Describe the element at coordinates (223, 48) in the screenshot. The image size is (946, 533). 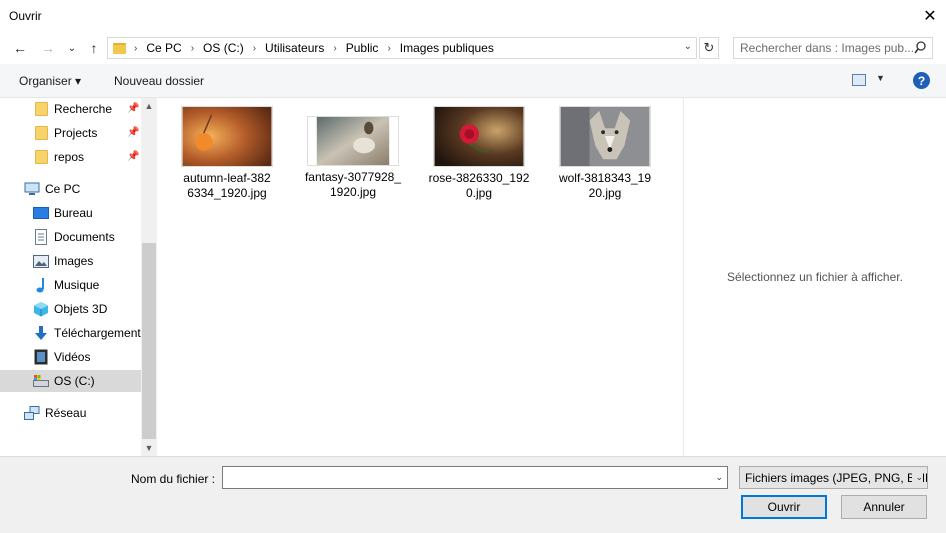
I see `breadcrumb-os-c: OS (C:)` at that location.